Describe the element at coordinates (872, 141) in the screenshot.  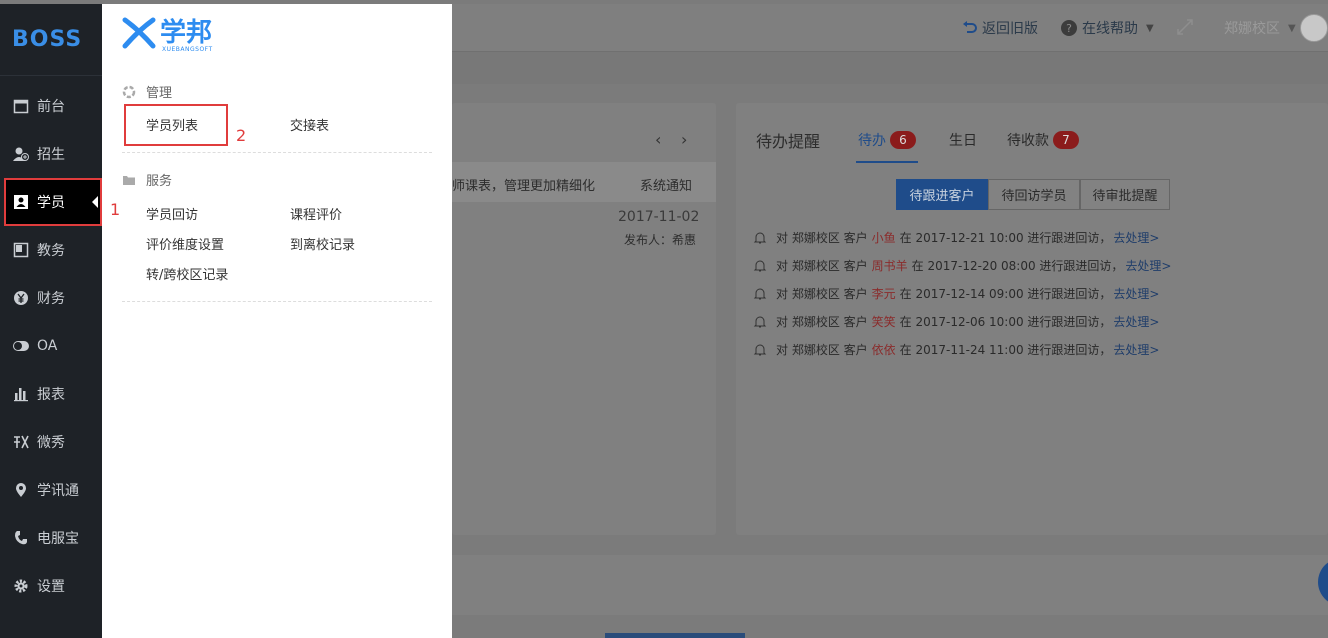
I see `tab-todo-label: 待办` at that location.